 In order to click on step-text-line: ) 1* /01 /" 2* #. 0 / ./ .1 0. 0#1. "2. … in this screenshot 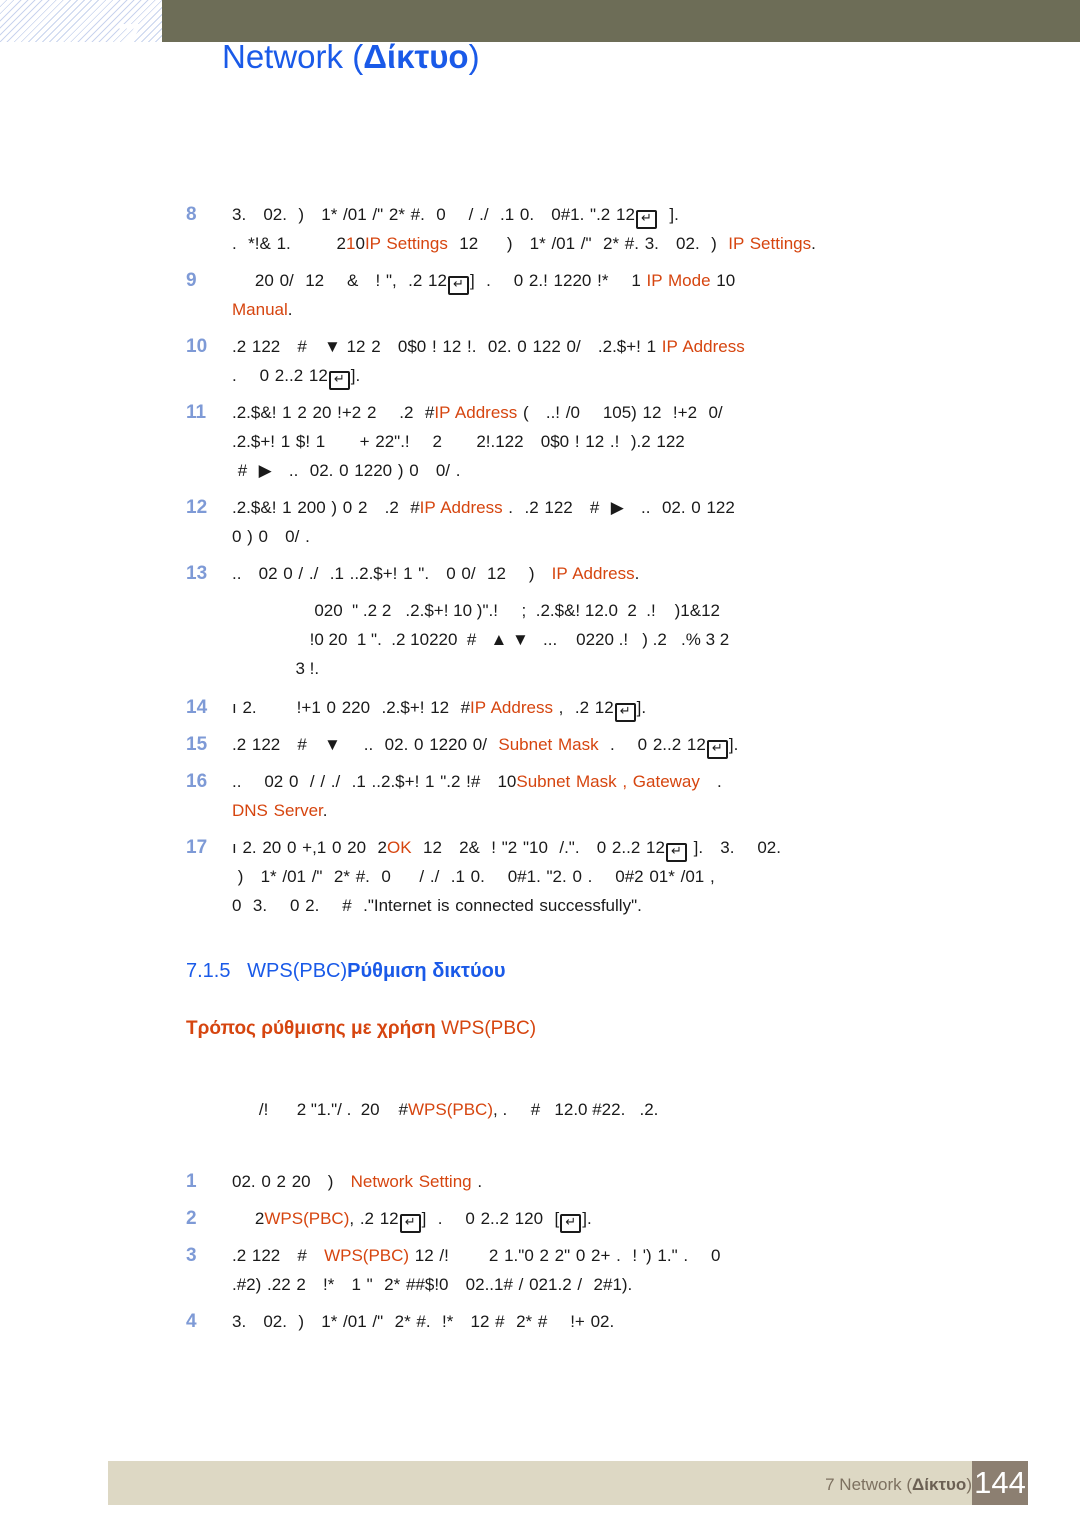, I will do `click(622, 876)`.